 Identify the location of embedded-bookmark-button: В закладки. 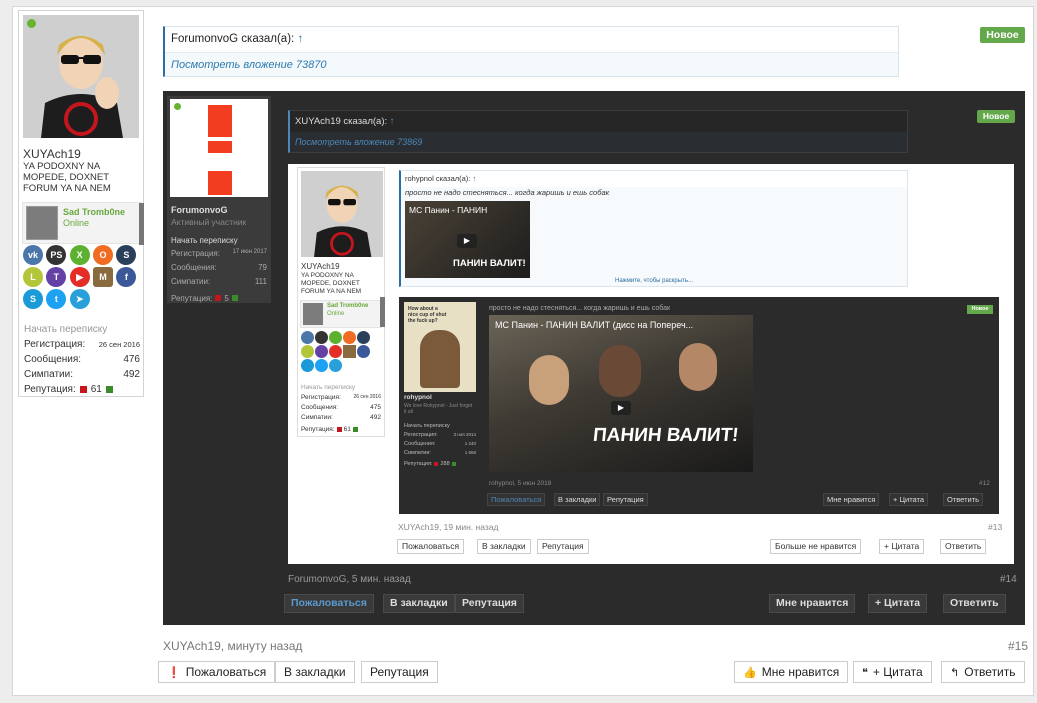
(419, 603).